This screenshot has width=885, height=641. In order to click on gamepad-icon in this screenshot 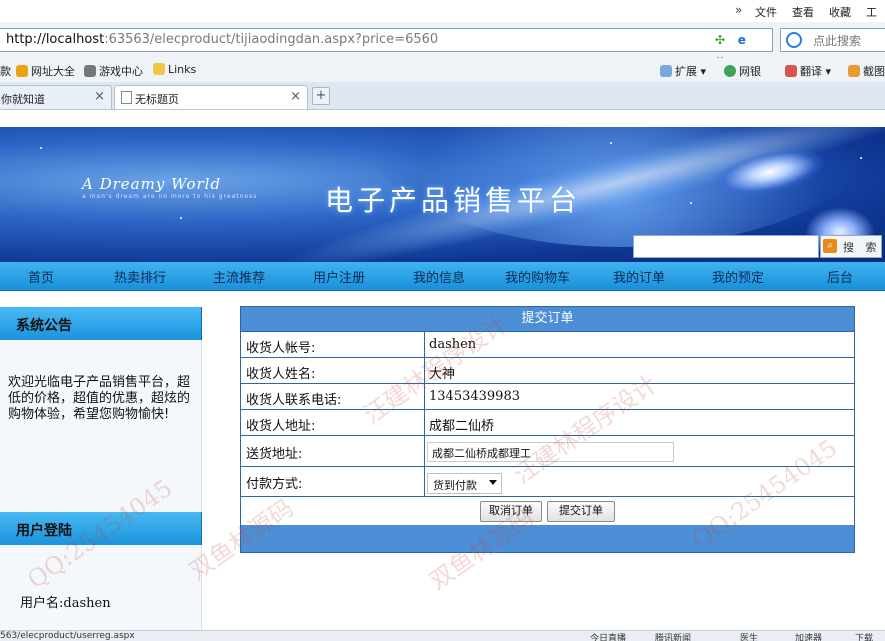, I will do `click(90, 71)`.